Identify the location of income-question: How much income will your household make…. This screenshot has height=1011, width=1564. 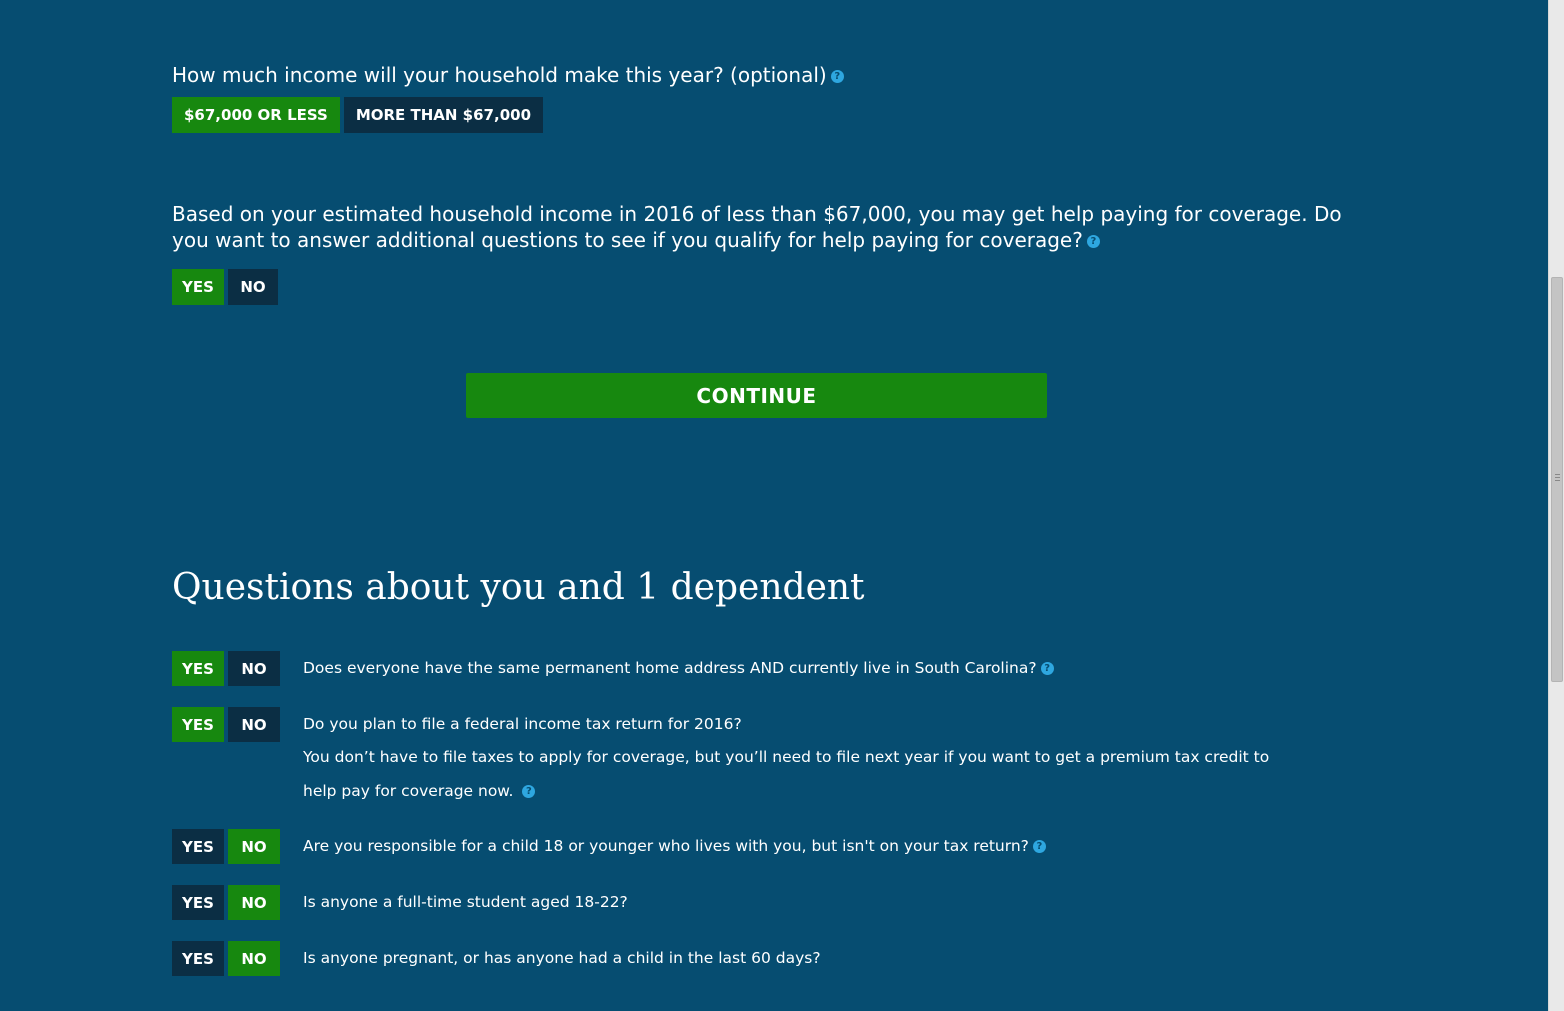
(508, 75).